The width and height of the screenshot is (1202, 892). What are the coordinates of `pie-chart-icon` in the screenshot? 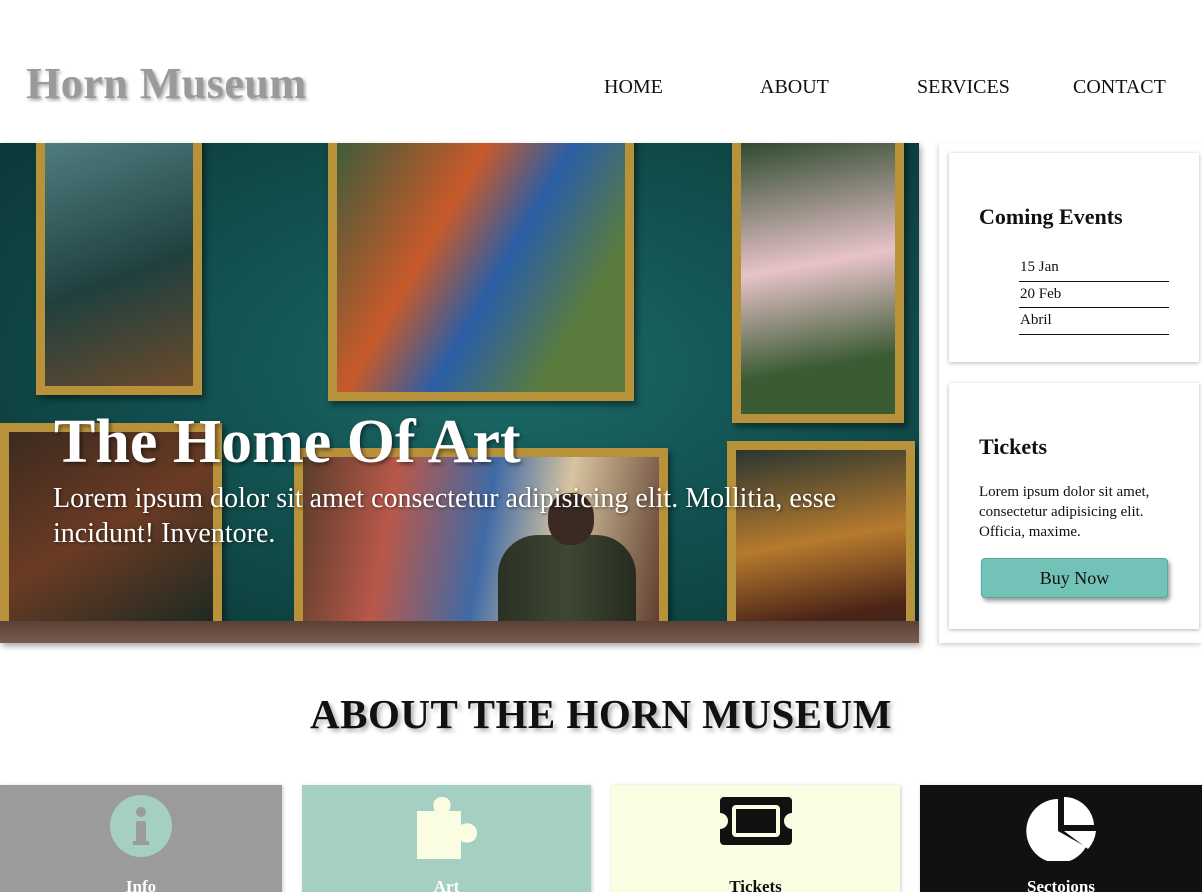 It's located at (1061, 830).